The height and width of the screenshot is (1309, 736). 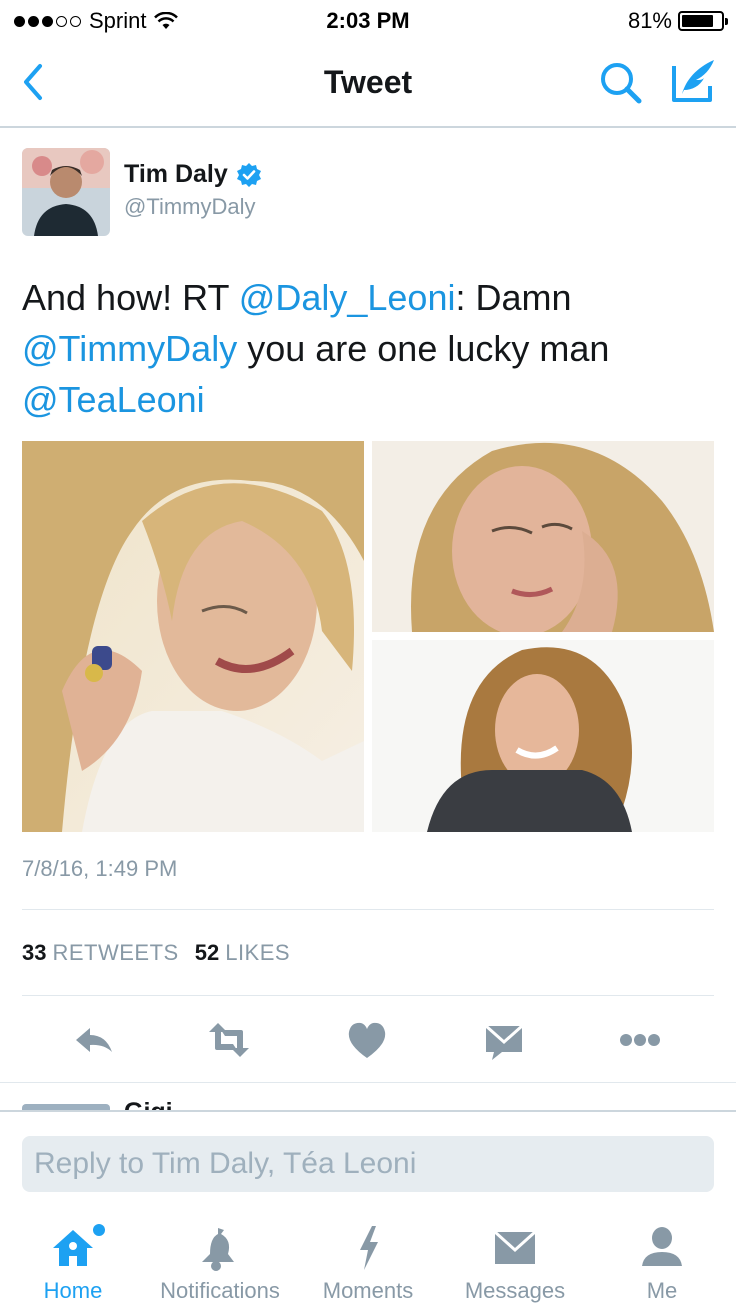 I want to click on tab-label: Home, so click(x=73, y=1290).